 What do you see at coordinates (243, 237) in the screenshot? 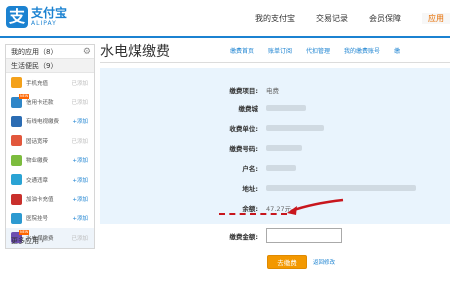
I see `amount-label: 缴费金额:` at bounding box center [243, 237].